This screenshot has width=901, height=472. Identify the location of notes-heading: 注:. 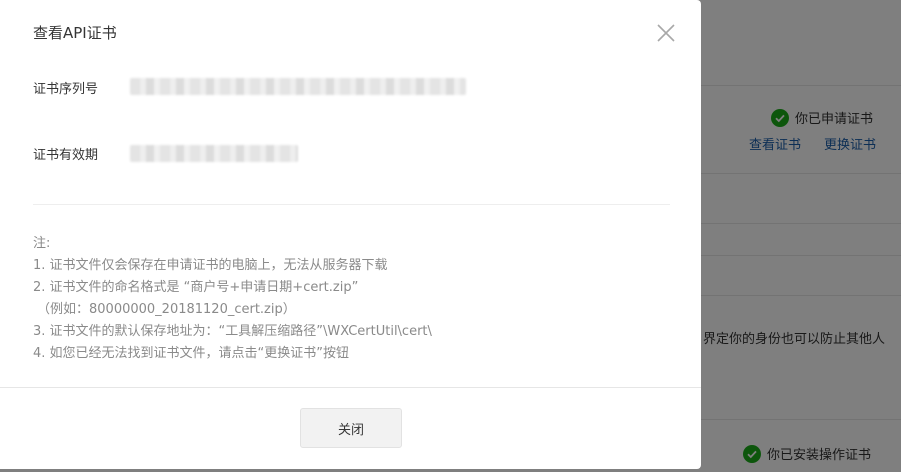
(42, 243).